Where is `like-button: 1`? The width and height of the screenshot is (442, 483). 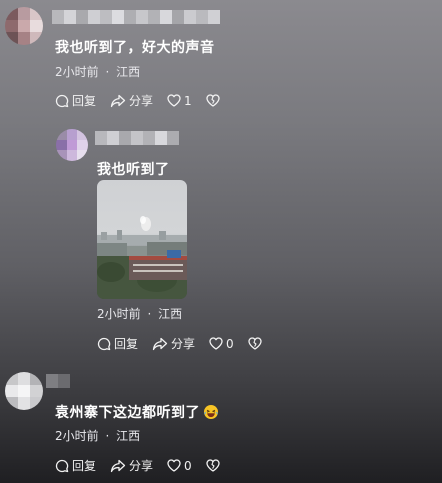
like-button: 1 is located at coordinates (179, 101).